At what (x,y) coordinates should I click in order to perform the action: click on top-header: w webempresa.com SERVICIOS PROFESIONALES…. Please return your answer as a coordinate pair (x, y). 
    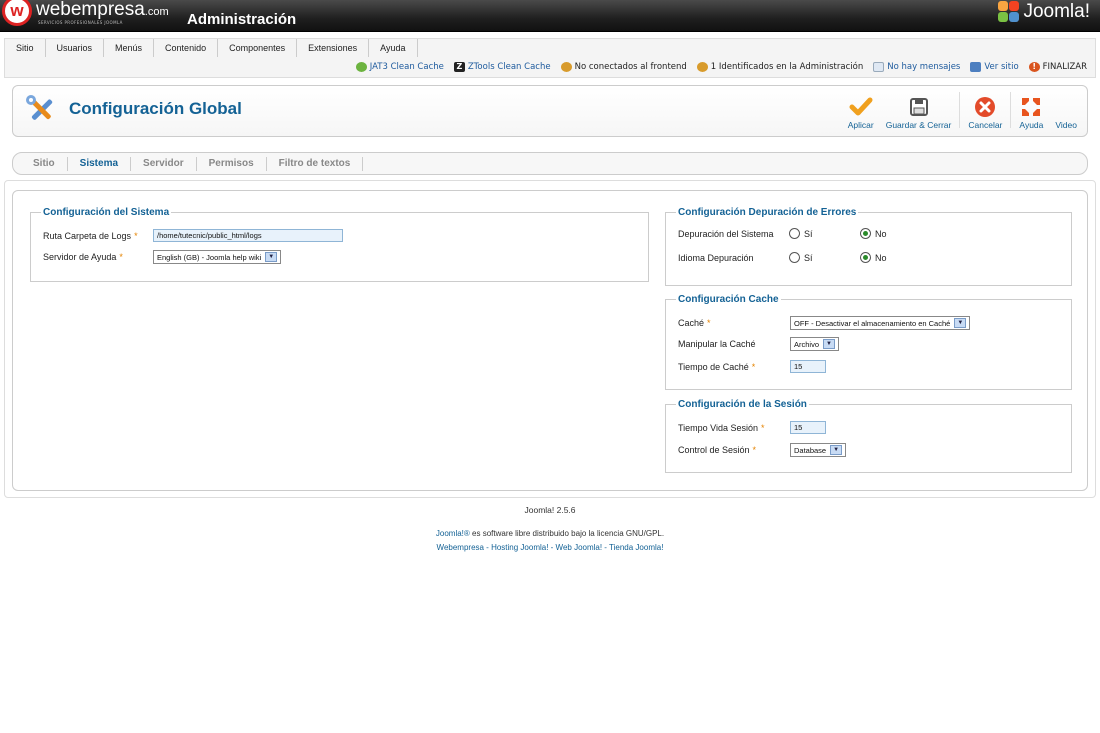
    Looking at the image, I should click on (550, 16).